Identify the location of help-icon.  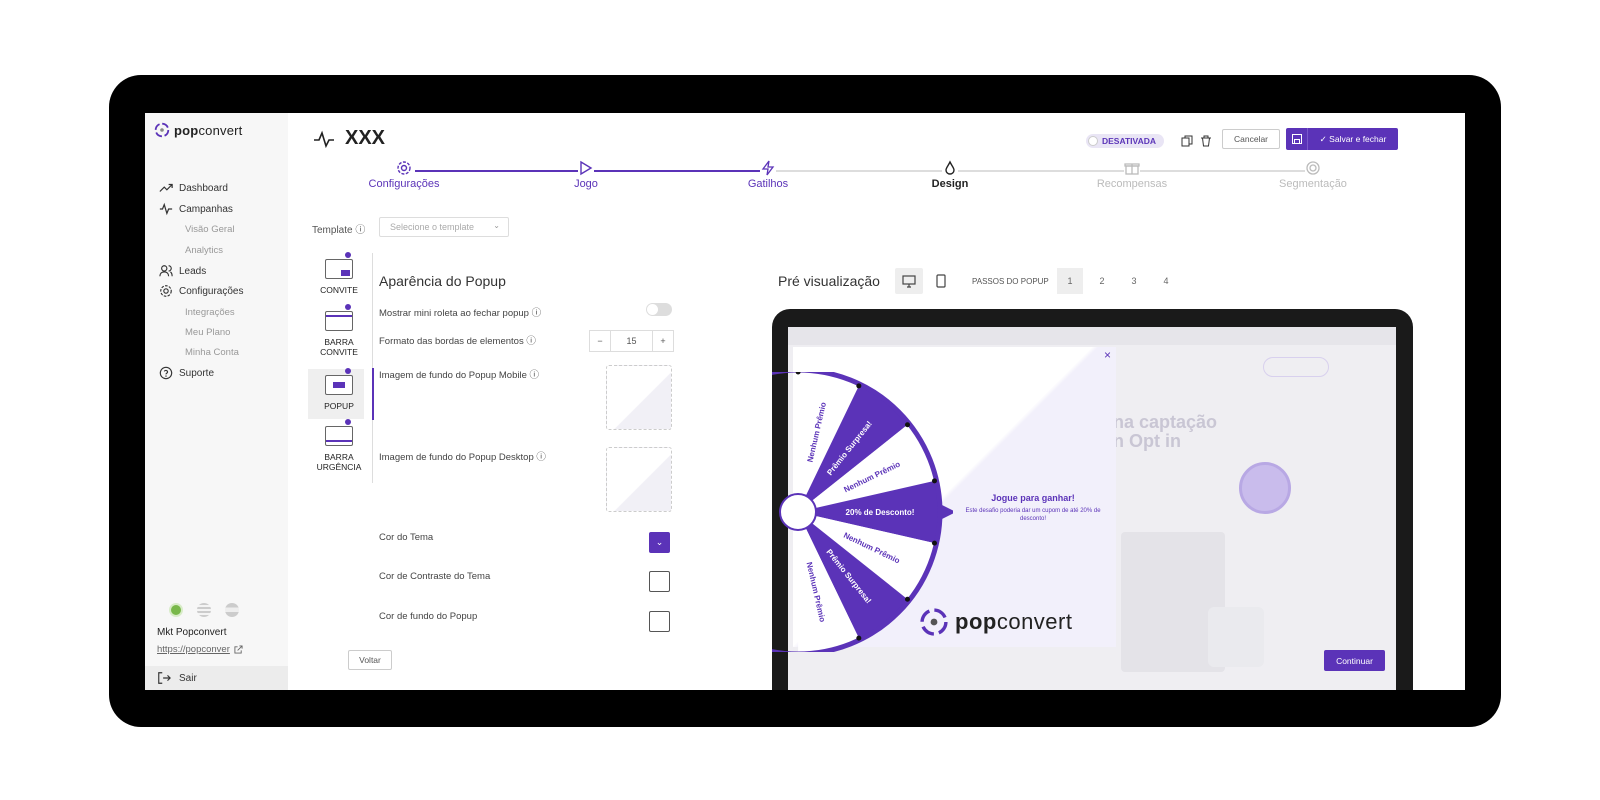
(166, 373).